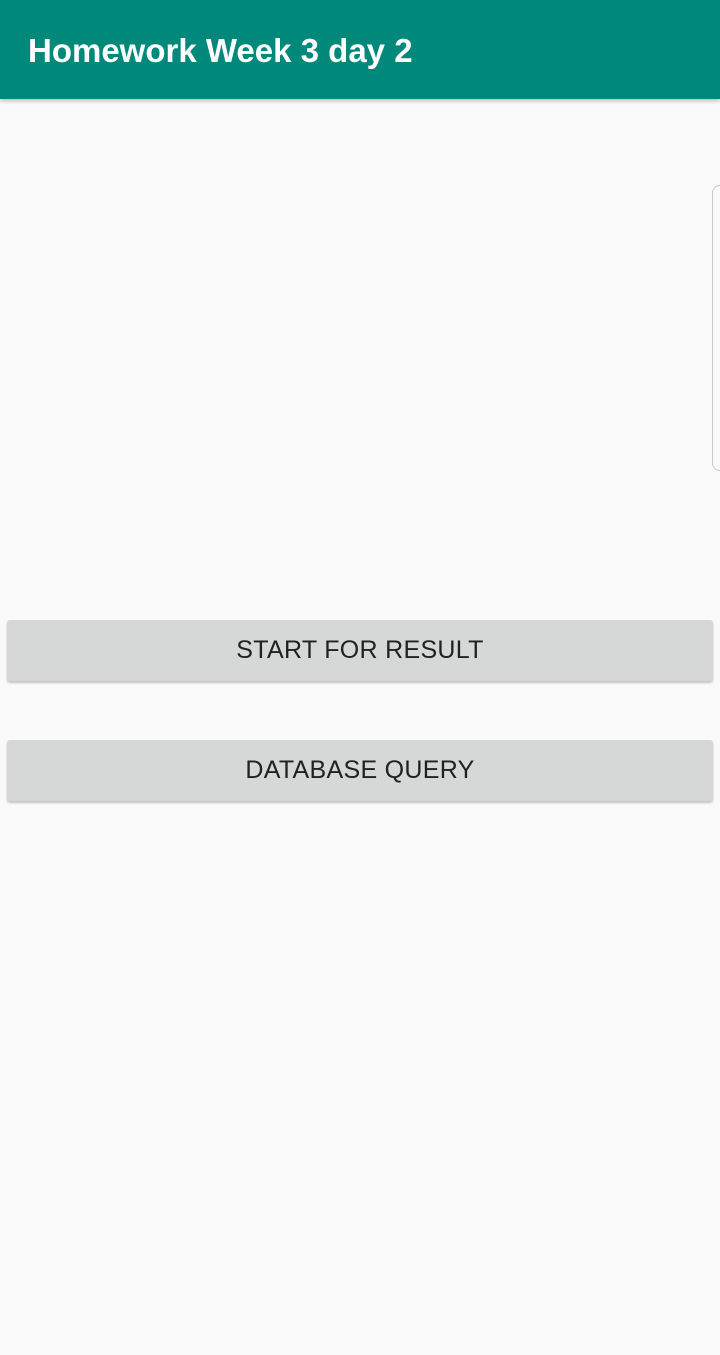  What do you see at coordinates (360, 770) in the screenshot?
I see `database-query-button: DATABASE QUERY` at bounding box center [360, 770].